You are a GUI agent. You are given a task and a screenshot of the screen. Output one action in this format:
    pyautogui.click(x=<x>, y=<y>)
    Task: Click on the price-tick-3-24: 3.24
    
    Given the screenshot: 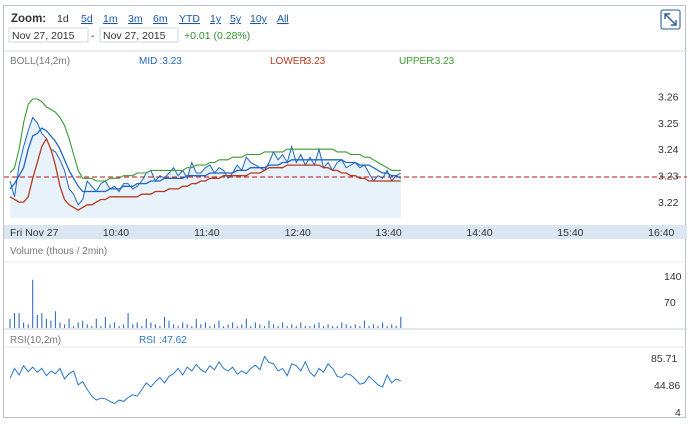 What is the action you would take?
    pyautogui.click(x=668, y=150)
    